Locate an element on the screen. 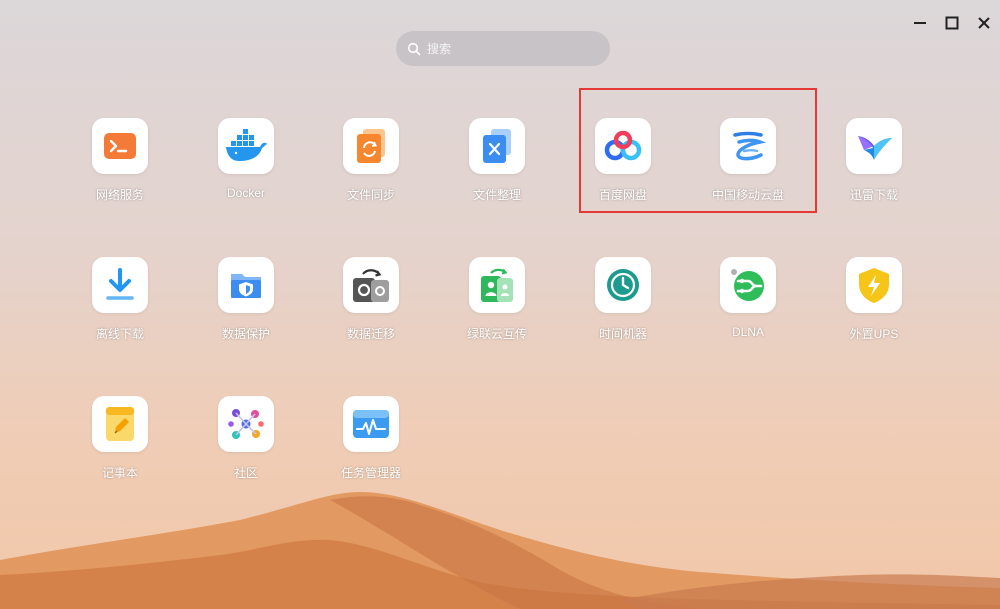 Image resolution: width=1000 pixels, height=609 pixels. app-task-manager: 任务管理器 is located at coordinates (371, 451).